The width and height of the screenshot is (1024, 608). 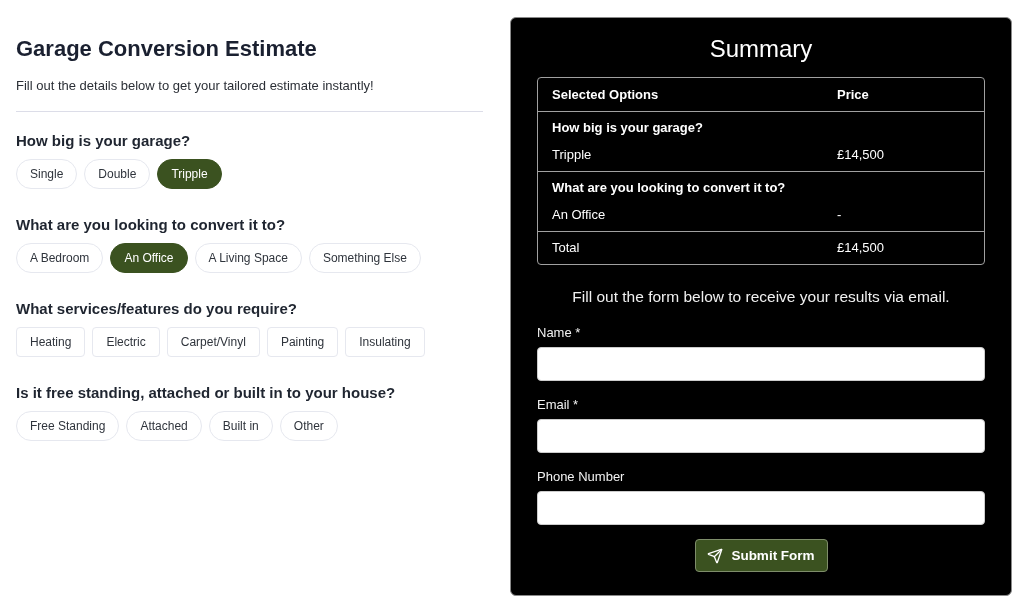 I want to click on option-pill: Free Standing, so click(x=68, y=426).